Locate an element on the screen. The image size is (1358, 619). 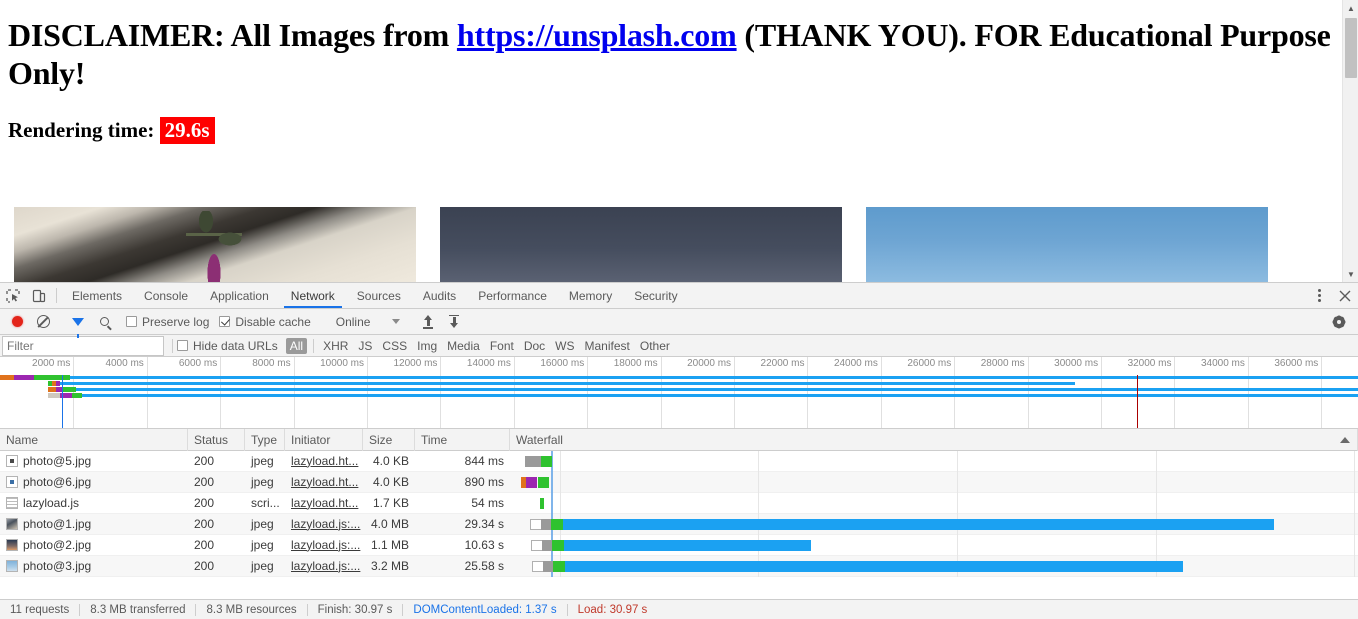
filter-type-doc: Doc is located at coordinates (534, 346).